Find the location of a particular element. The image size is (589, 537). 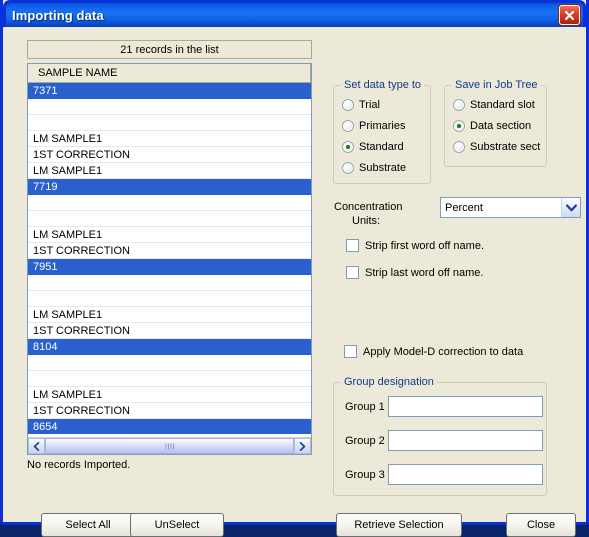

radio-standard-indicator is located at coordinates (348, 147).